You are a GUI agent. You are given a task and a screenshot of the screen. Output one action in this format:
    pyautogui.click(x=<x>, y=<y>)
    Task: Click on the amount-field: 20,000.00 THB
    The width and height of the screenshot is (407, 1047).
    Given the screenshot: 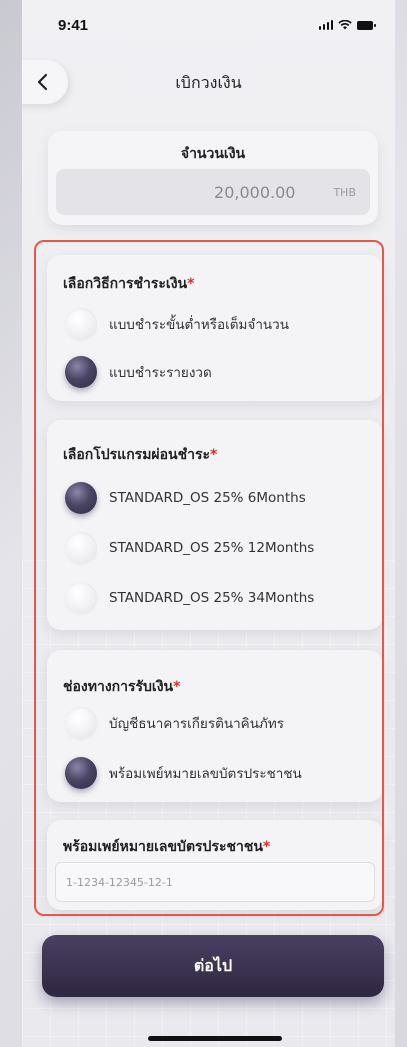 What is the action you would take?
    pyautogui.click(x=213, y=192)
    